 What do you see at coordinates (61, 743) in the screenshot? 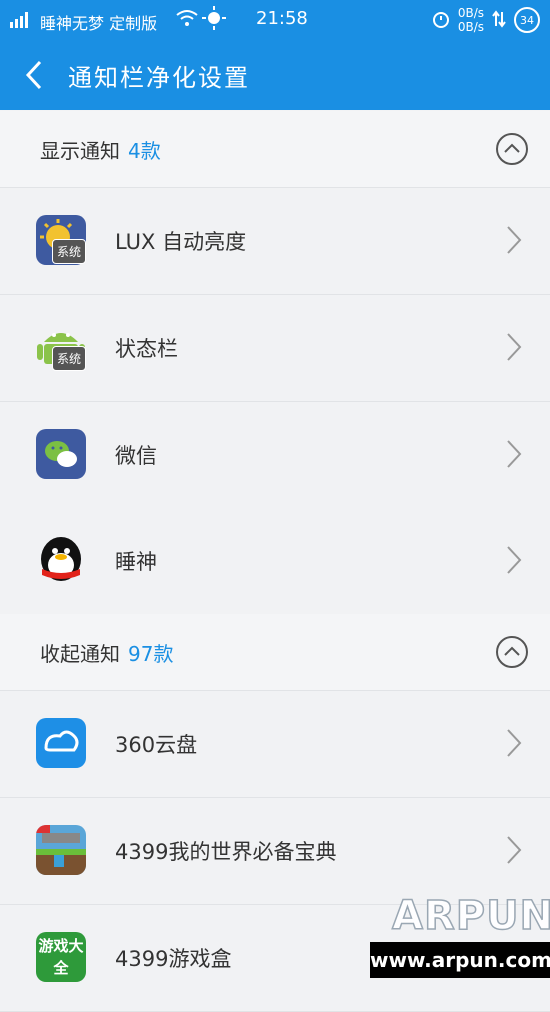
I see `cloud-drive-icon` at bounding box center [61, 743].